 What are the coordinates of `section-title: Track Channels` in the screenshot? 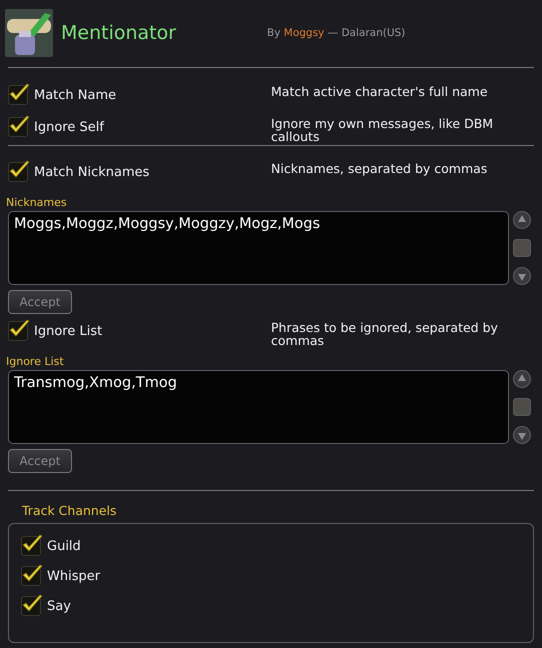 It's located at (70, 510).